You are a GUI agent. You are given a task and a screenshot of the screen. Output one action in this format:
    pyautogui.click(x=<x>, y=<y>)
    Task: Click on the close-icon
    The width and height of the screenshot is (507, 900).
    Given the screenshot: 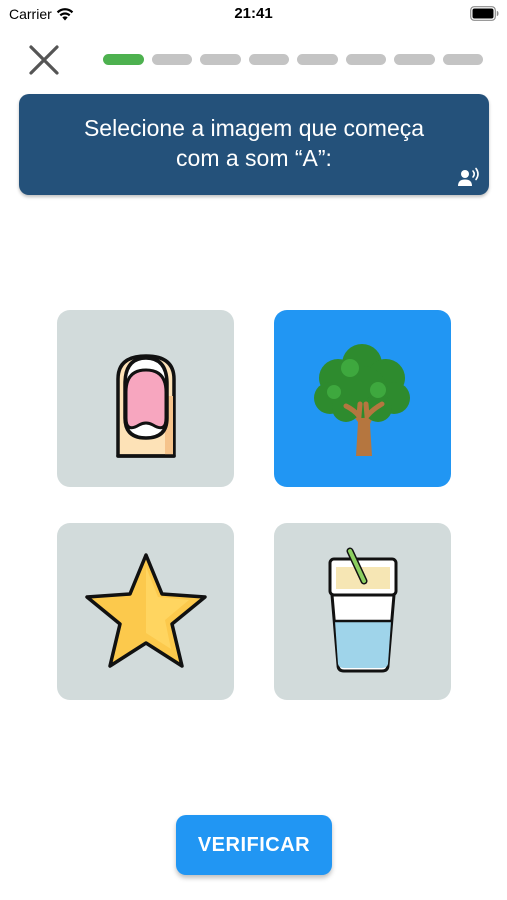 What is the action you would take?
    pyautogui.click(x=44, y=60)
    